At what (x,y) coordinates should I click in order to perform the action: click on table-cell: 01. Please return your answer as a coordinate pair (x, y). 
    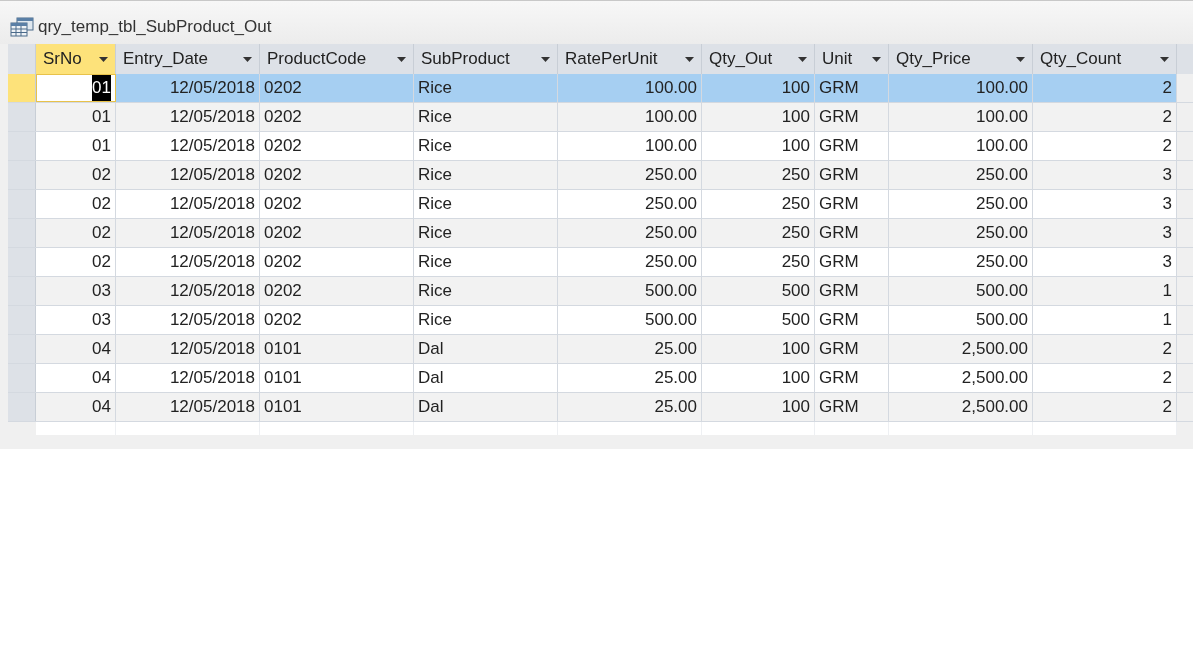
    Looking at the image, I should click on (76, 146).